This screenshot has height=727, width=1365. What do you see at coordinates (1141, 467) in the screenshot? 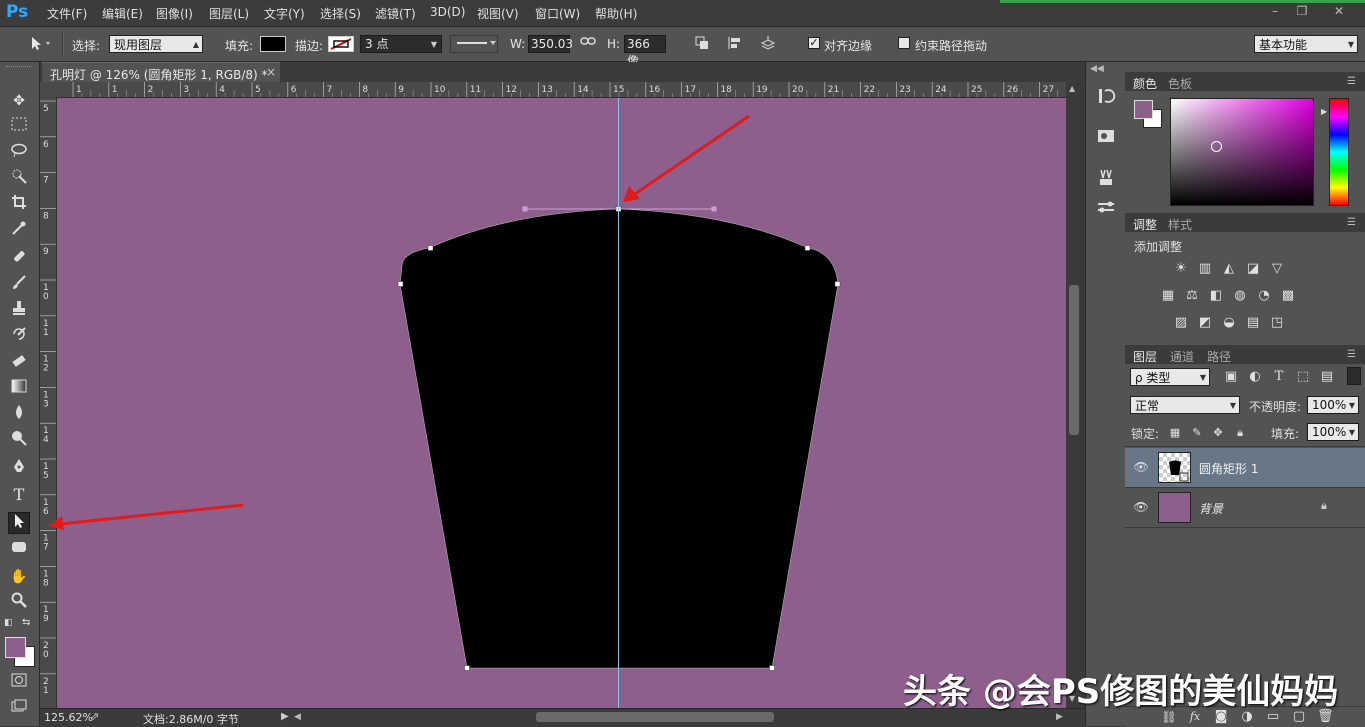
I see `visibility-eye-icon: 👁︎` at bounding box center [1141, 467].